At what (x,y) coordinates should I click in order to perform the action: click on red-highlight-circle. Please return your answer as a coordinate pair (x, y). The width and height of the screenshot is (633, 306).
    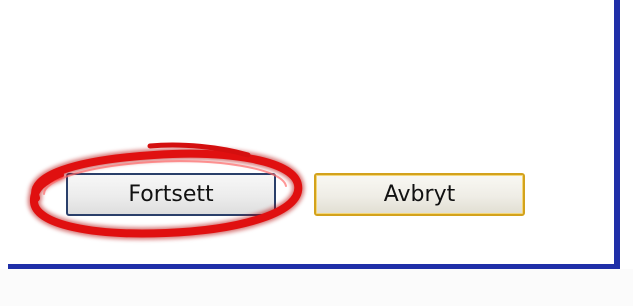
    Looking at the image, I should click on (166, 191).